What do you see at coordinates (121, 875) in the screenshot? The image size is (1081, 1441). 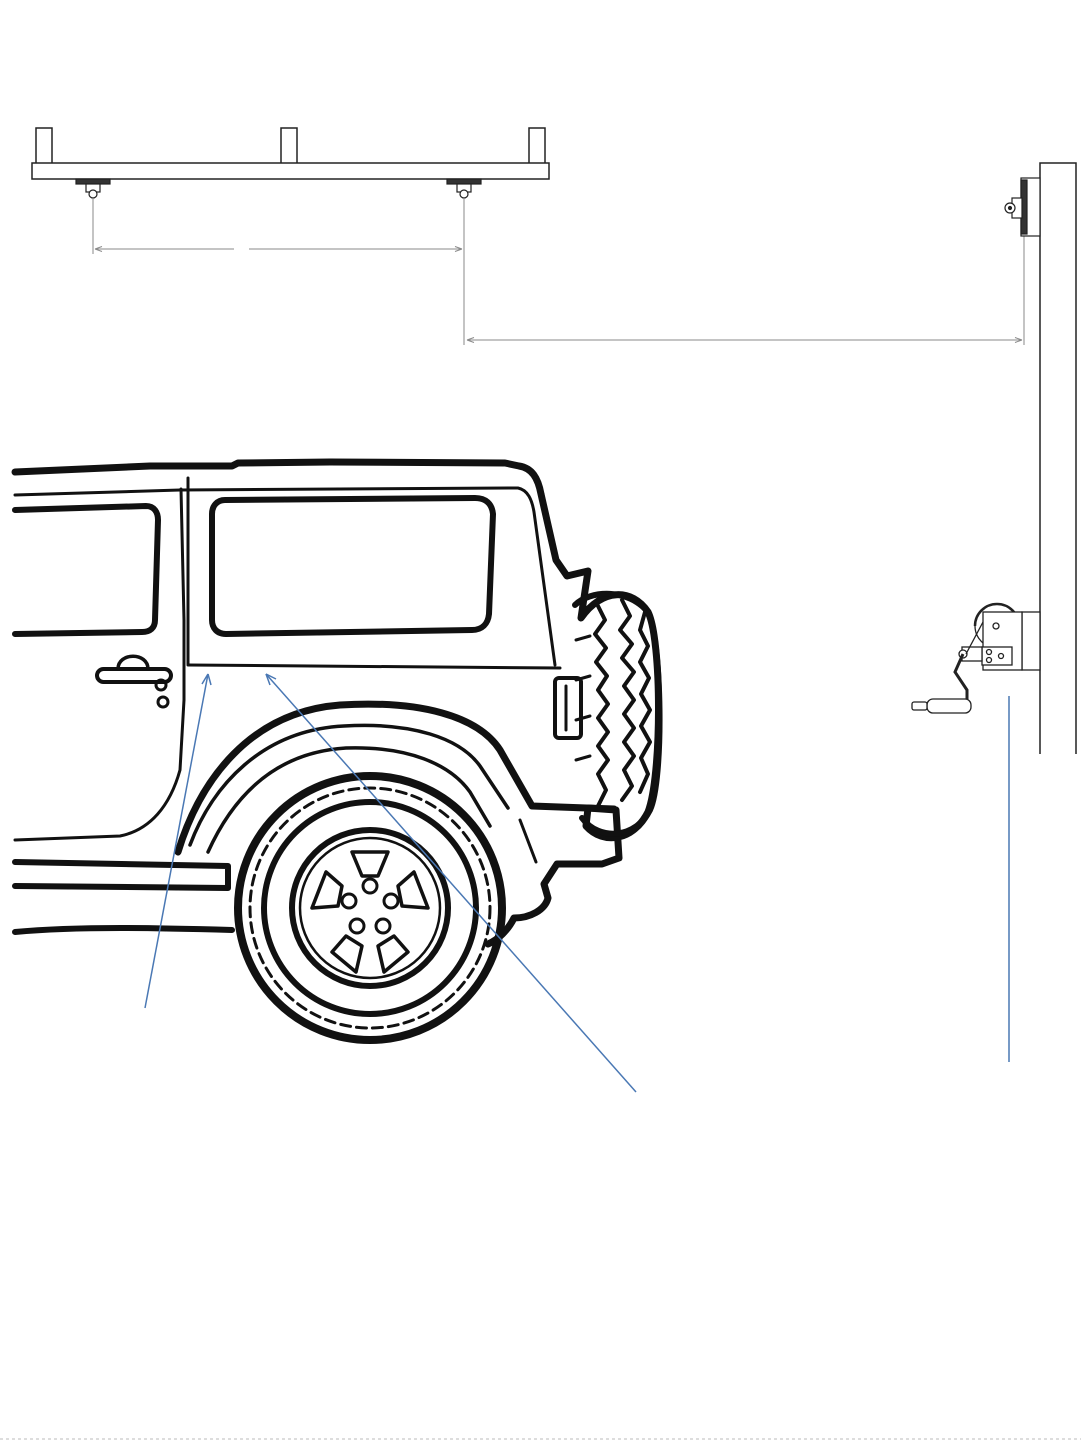 I see `rocker-panel` at bounding box center [121, 875].